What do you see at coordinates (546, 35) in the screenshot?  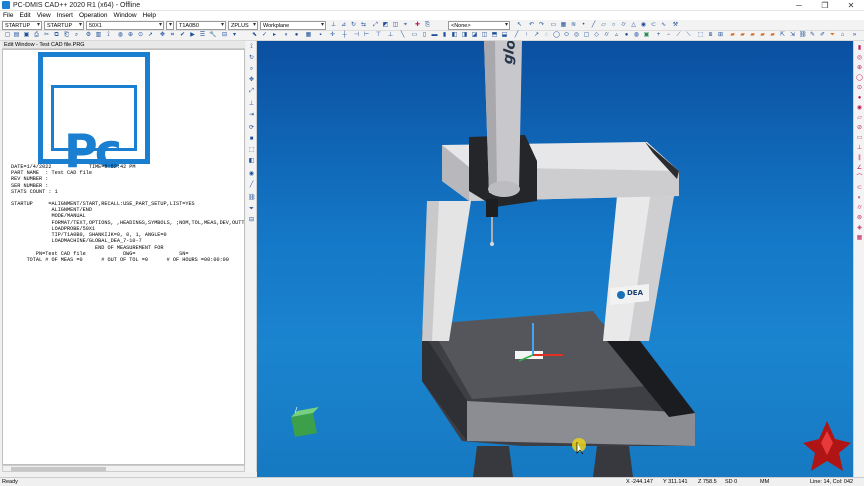 I see `circle2-icon: ◌` at bounding box center [546, 35].